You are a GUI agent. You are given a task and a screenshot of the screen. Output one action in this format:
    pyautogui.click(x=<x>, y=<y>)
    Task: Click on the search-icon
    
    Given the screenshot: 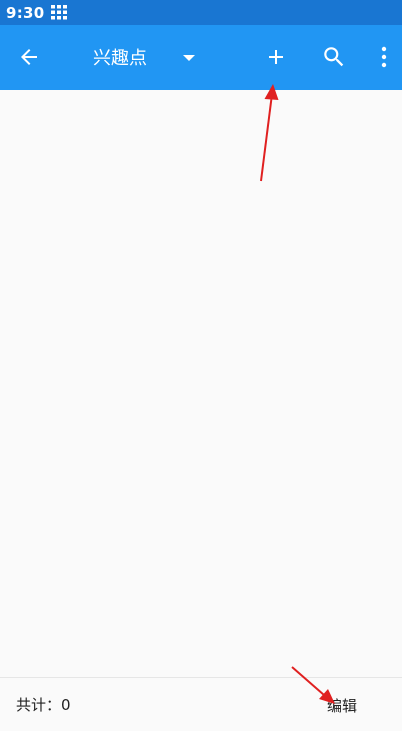 What is the action you would take?
    pyautogui.click(x=334, y=57)
    